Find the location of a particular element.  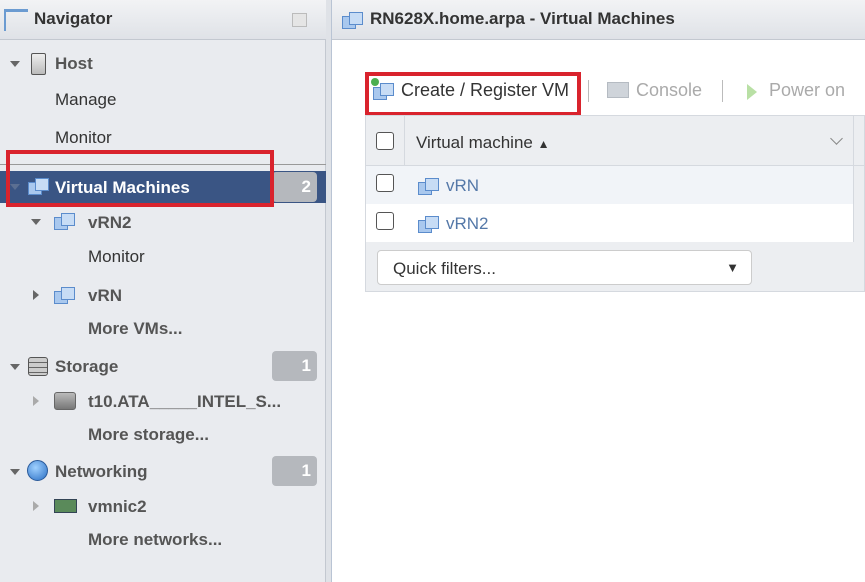

nav-vm-vrn: vRN is located at coordinates (105, 296).